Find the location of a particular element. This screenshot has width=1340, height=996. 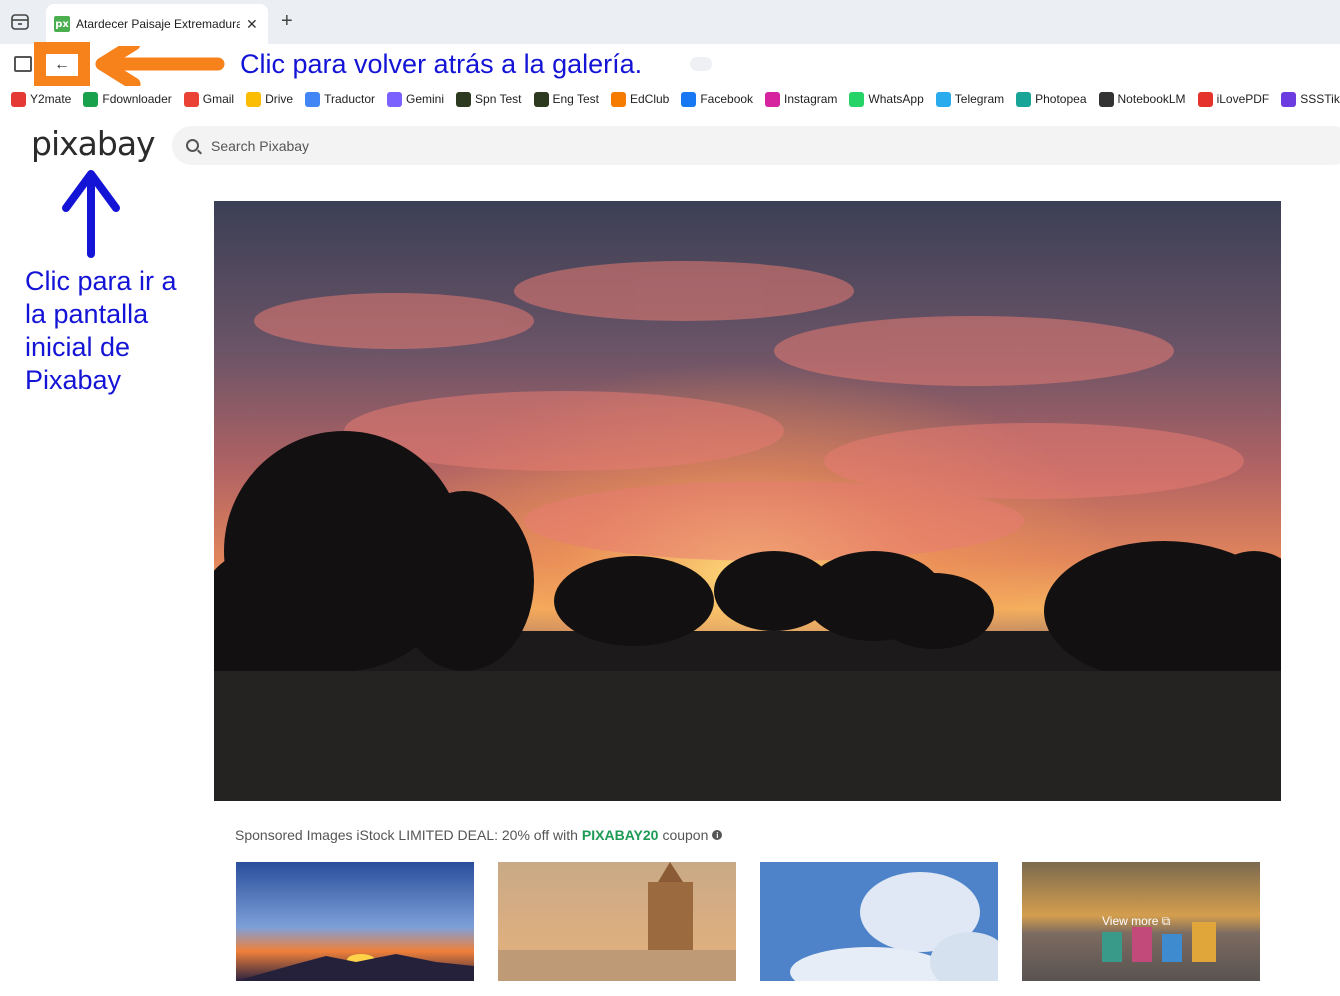

bookmark-item: WhatsApp is located at coordinates (886, 99).